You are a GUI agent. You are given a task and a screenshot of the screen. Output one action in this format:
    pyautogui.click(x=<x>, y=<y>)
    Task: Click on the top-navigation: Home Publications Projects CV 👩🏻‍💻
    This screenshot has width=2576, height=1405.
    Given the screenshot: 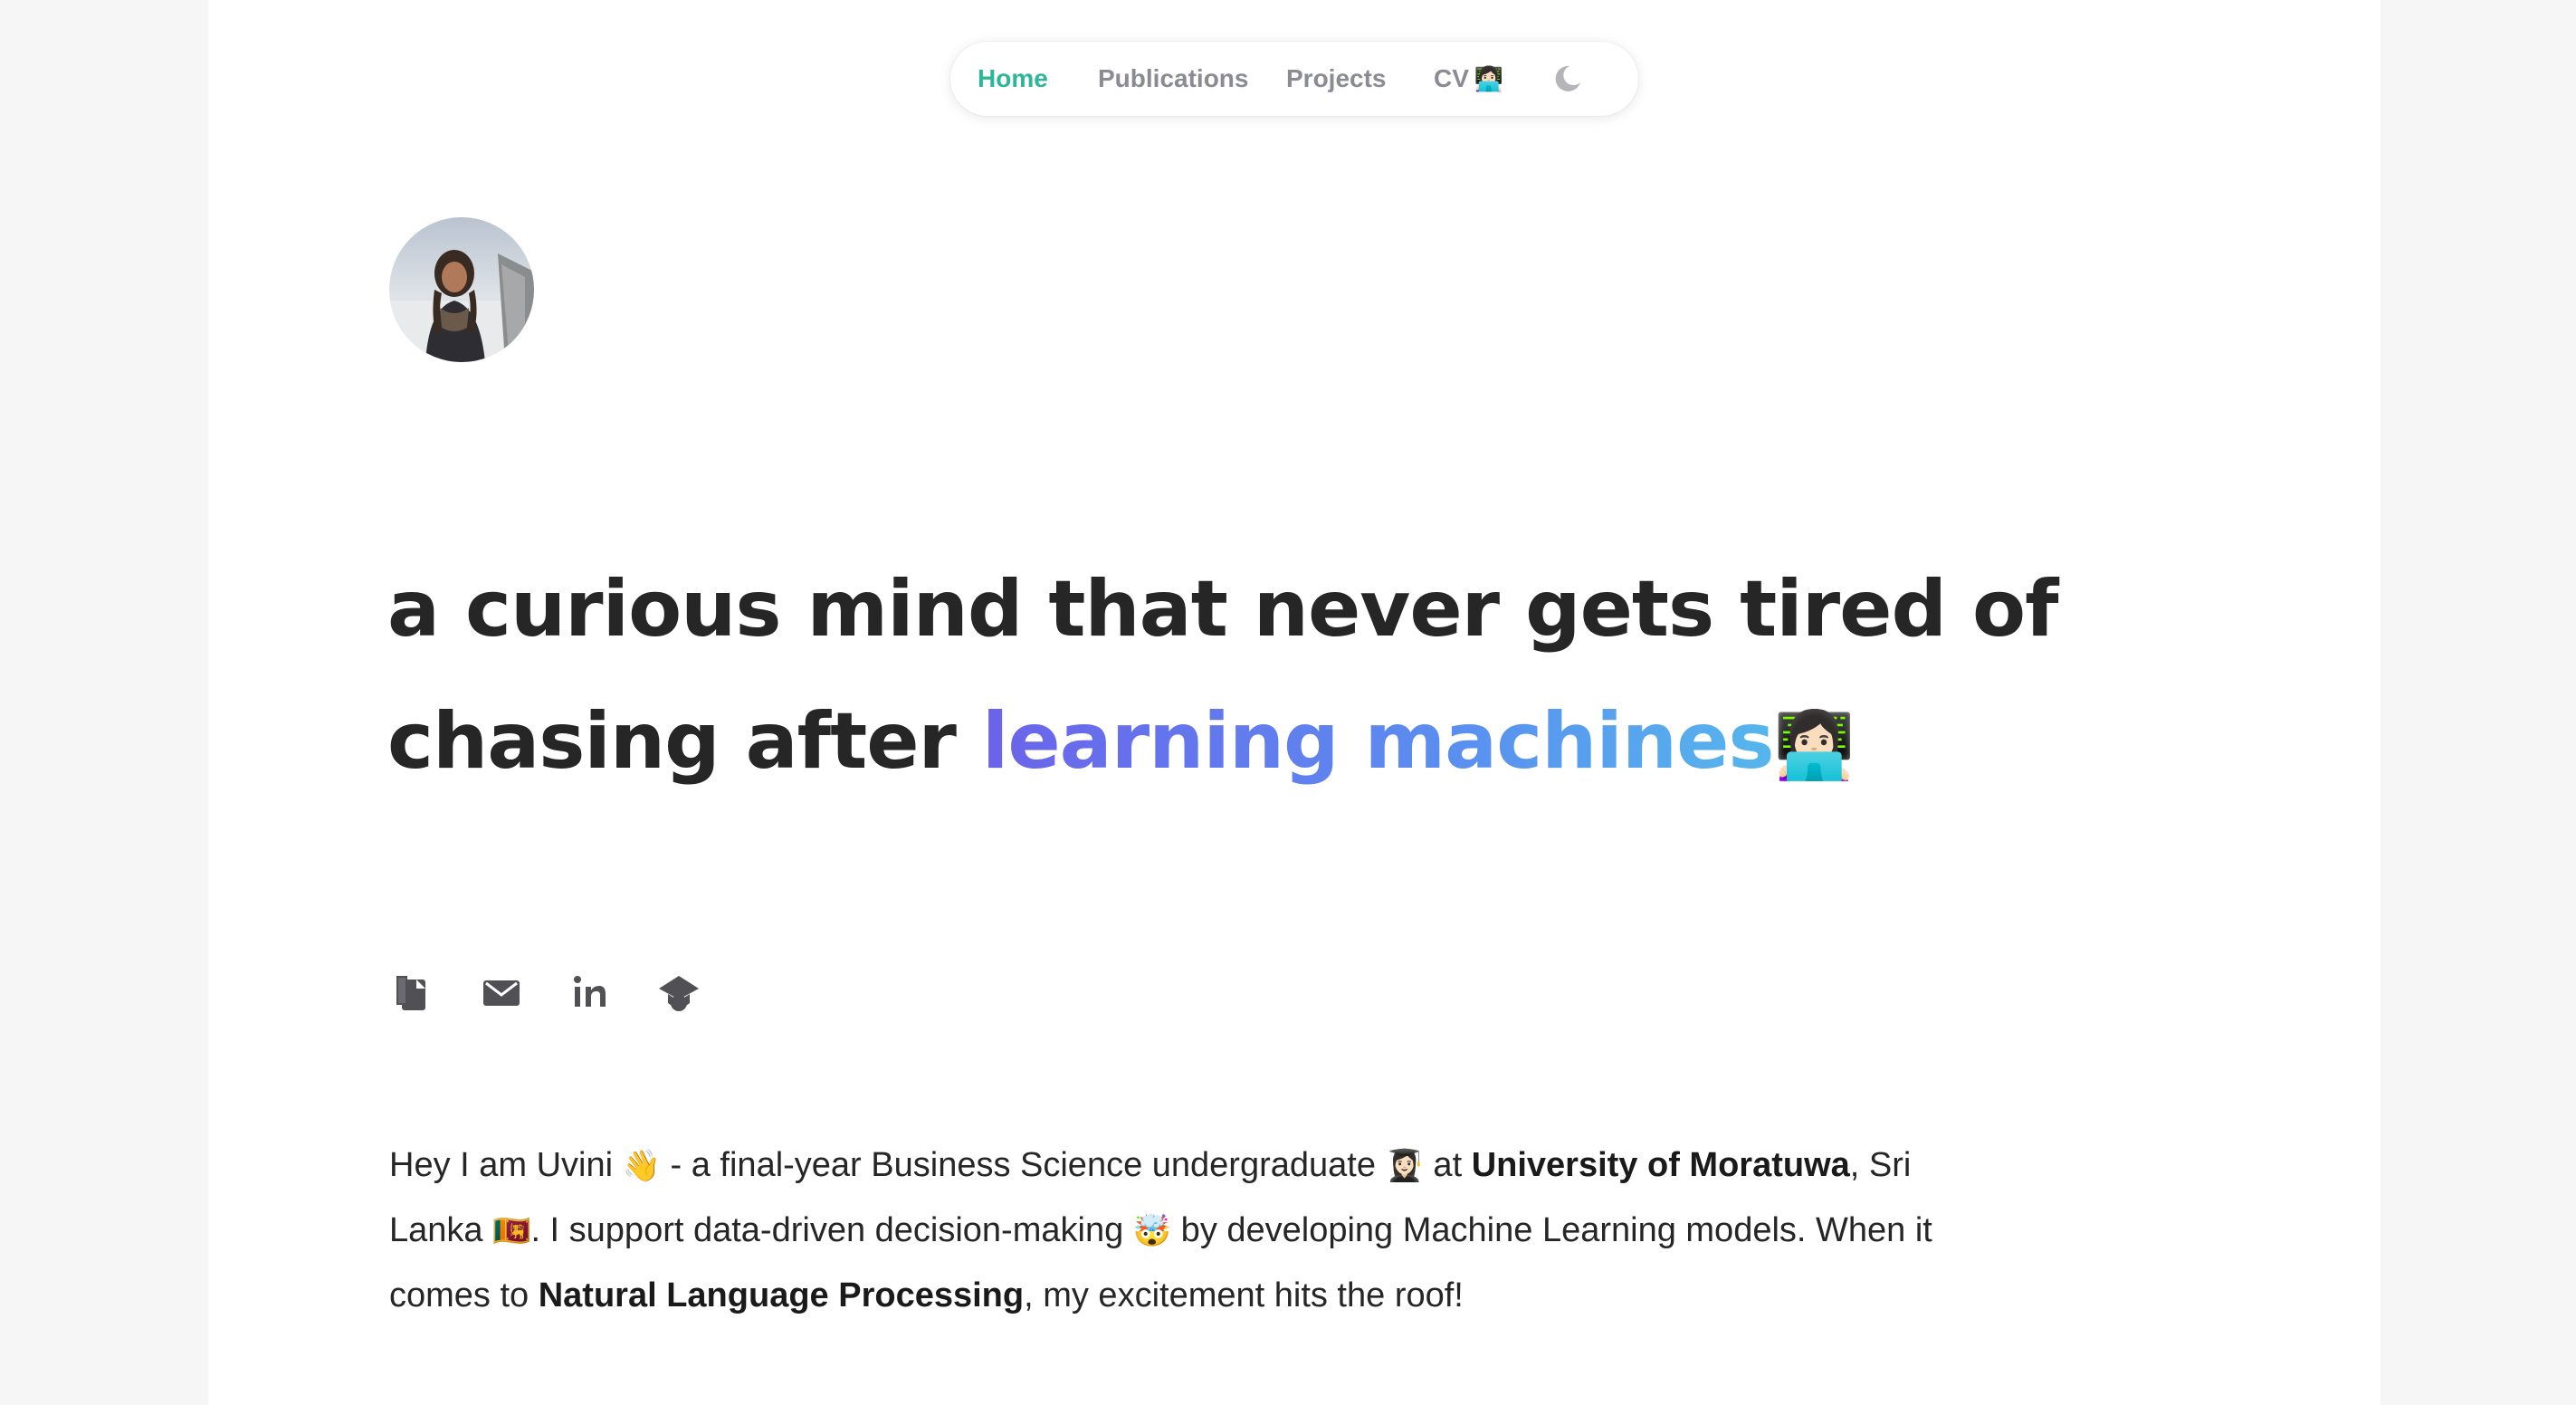 What is the action you would take?
    pyautogui.click(x=1294, y=79)
    